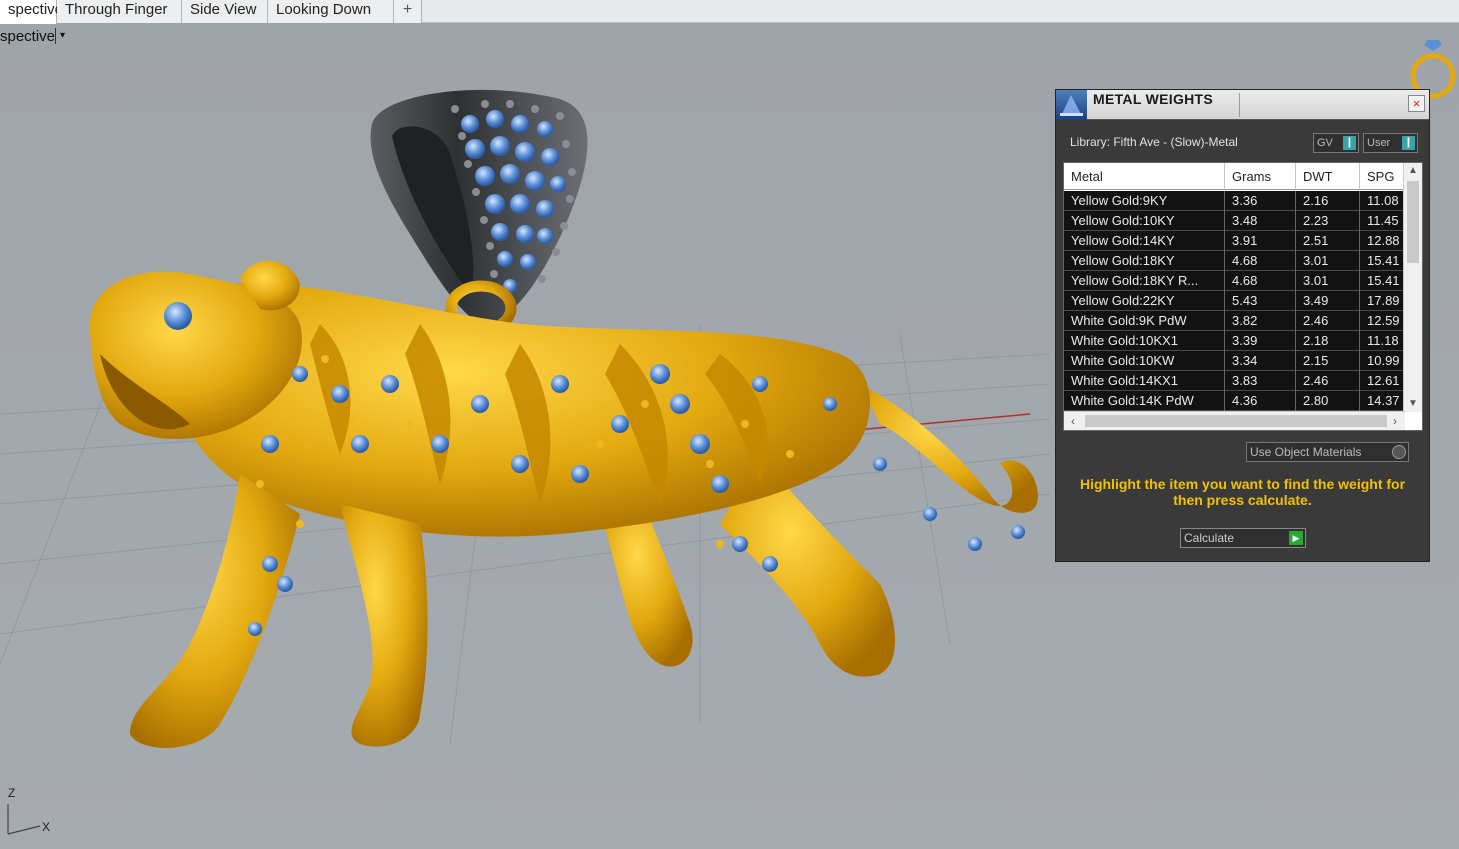  I want to click on tab-label: Side View, so click(223, 9).